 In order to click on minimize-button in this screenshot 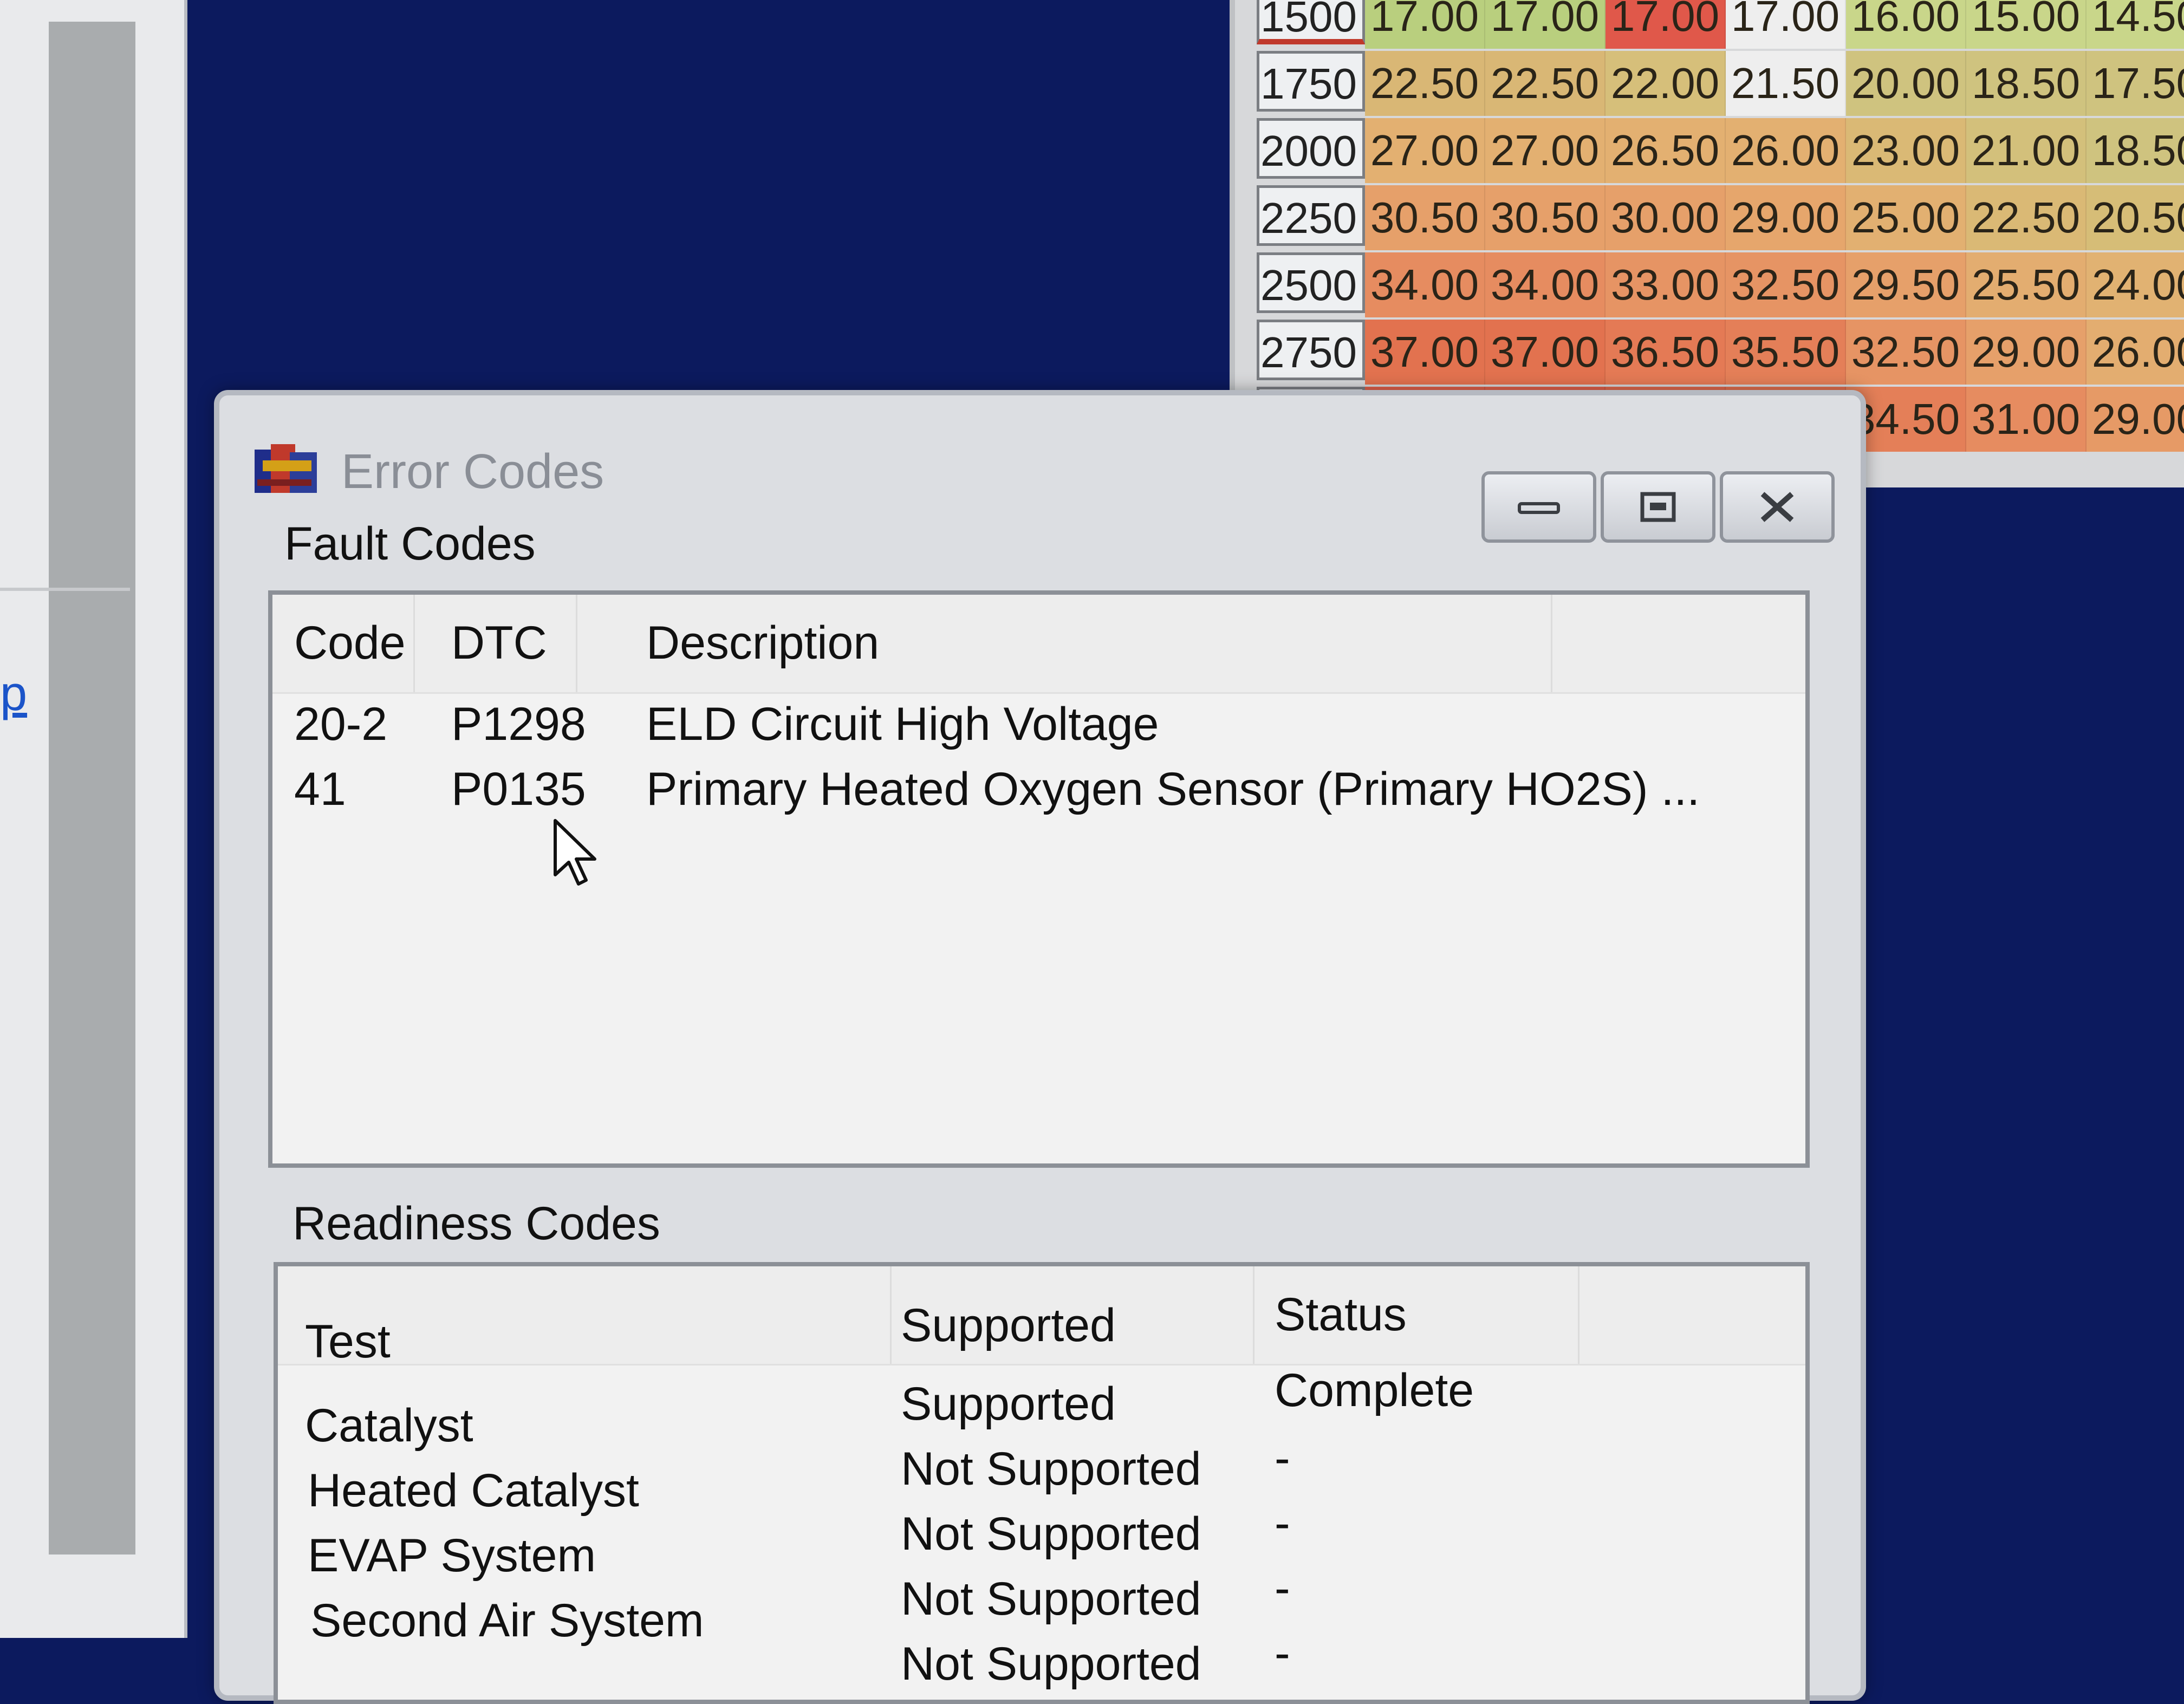, I will do `click(1538, 507)`.